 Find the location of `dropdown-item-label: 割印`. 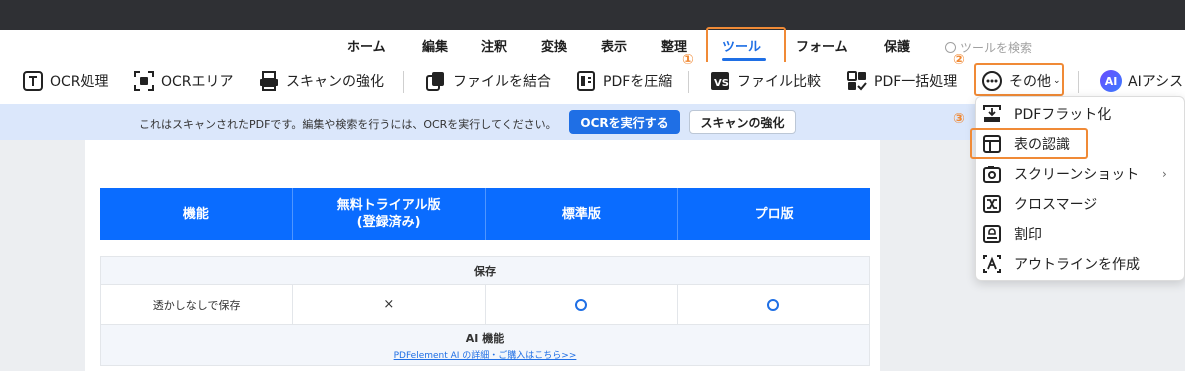

dropdown-item-label: 割印 is located at coordinates (1028, 235).